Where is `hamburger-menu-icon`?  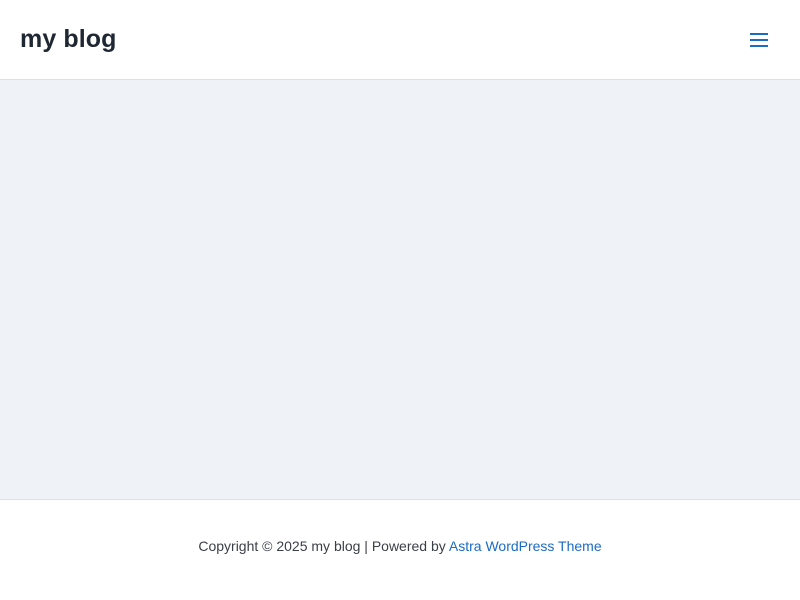
hamburger-menu-icon is located at coordinates (759, 40).